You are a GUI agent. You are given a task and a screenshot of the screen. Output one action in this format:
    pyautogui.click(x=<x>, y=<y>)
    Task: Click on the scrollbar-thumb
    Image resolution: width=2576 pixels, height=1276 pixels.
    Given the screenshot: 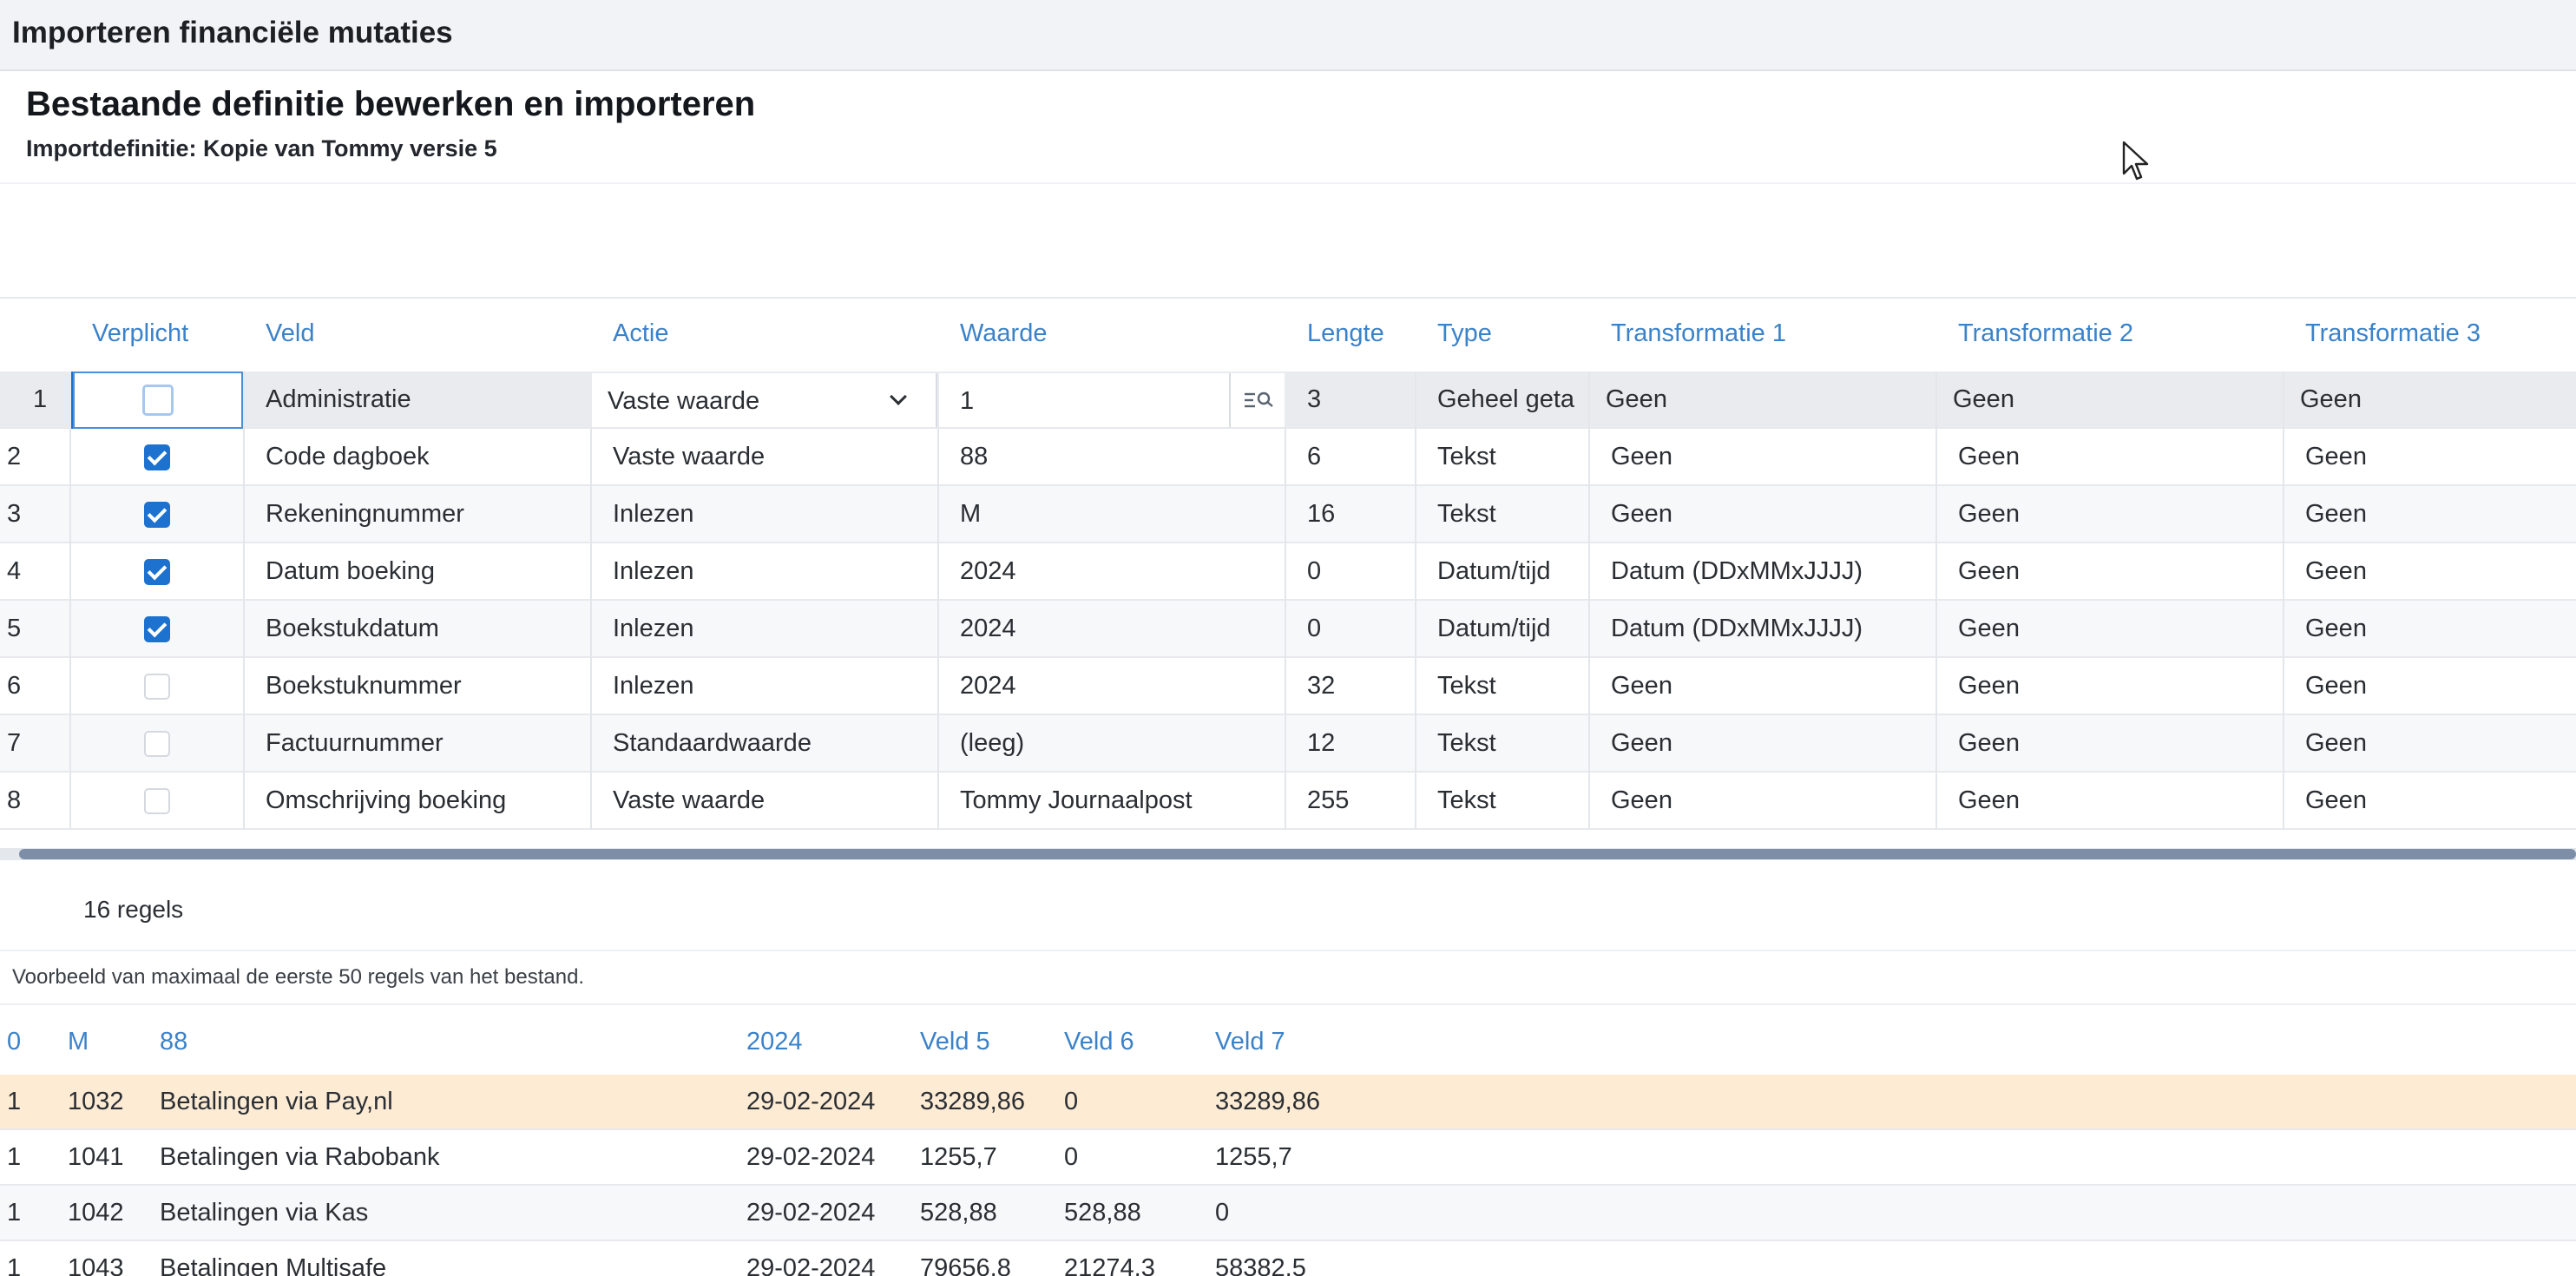 What is the action you would take?
    pyautogui.click(x=1297, y=854)
    